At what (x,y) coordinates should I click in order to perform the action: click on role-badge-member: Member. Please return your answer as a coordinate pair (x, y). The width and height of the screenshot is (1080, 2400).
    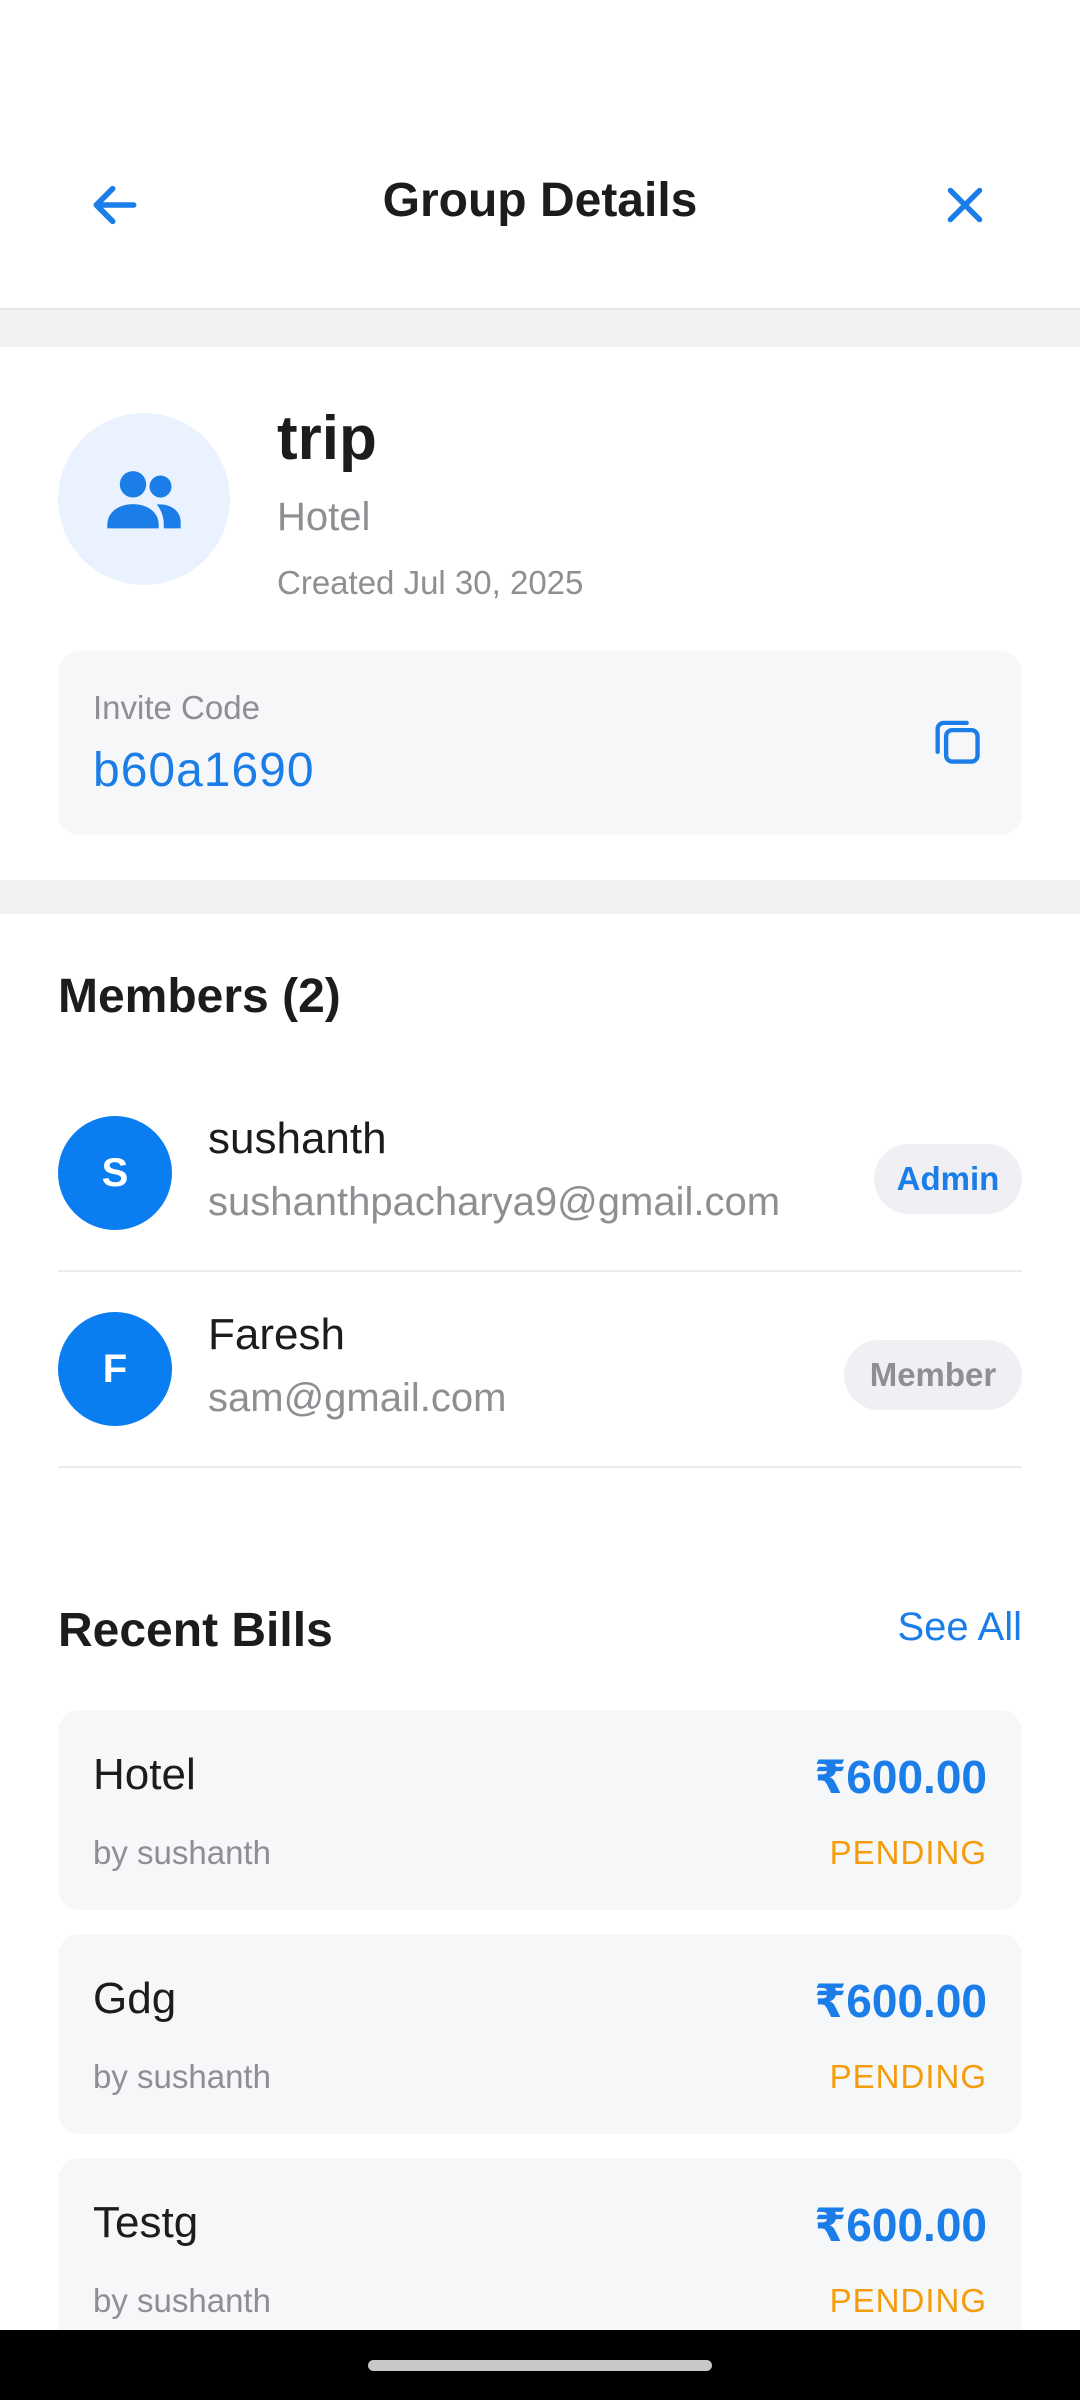
    Looking at the image, I should click on (933, 1375).